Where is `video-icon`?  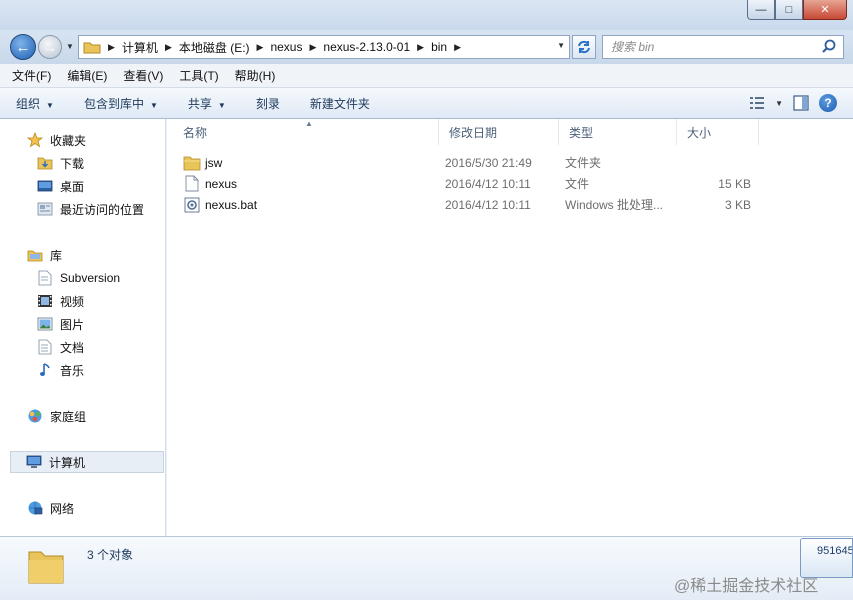 video-icon is located at coordinates (45, 301).